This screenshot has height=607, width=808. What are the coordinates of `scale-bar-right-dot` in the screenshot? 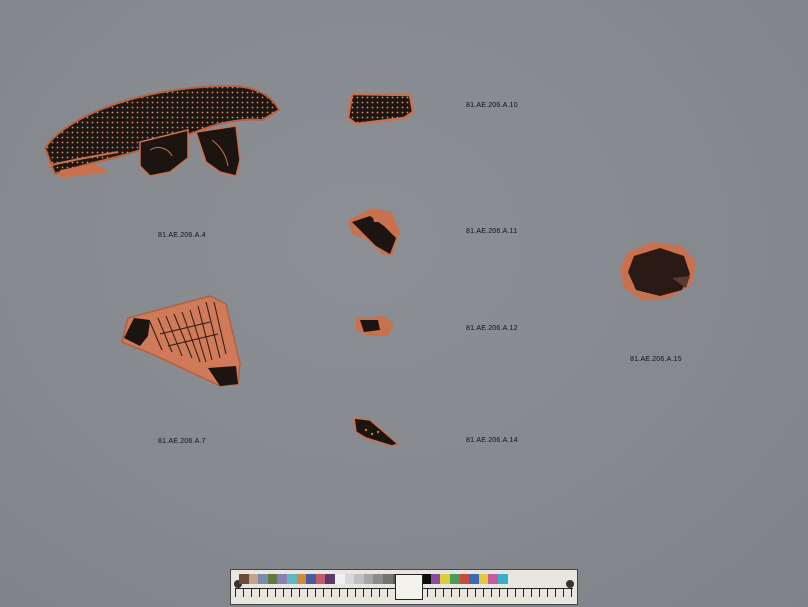 It's located at (570, 584).